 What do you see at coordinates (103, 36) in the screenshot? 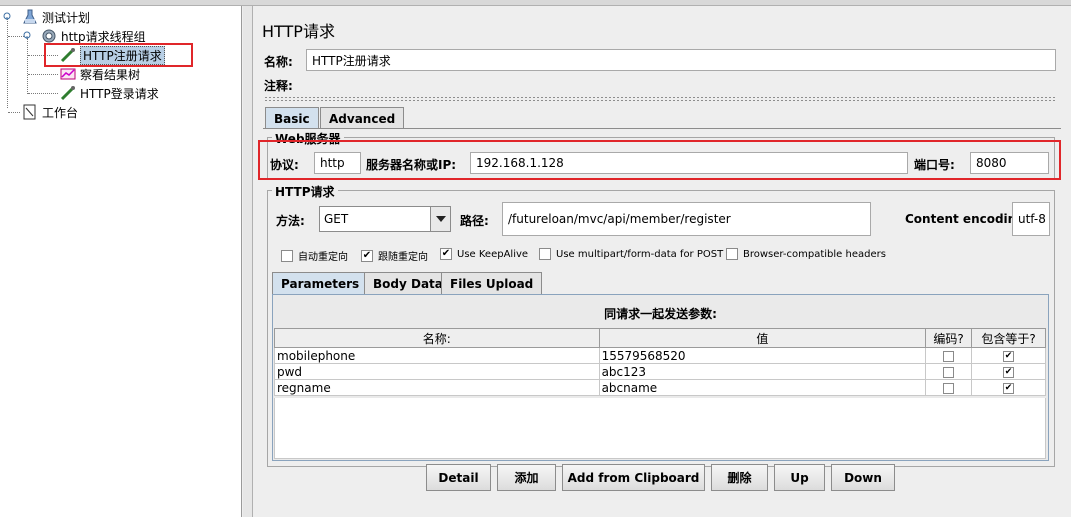
I see `tree-item-label: http请求线程组` at bounding box center [103, 36].